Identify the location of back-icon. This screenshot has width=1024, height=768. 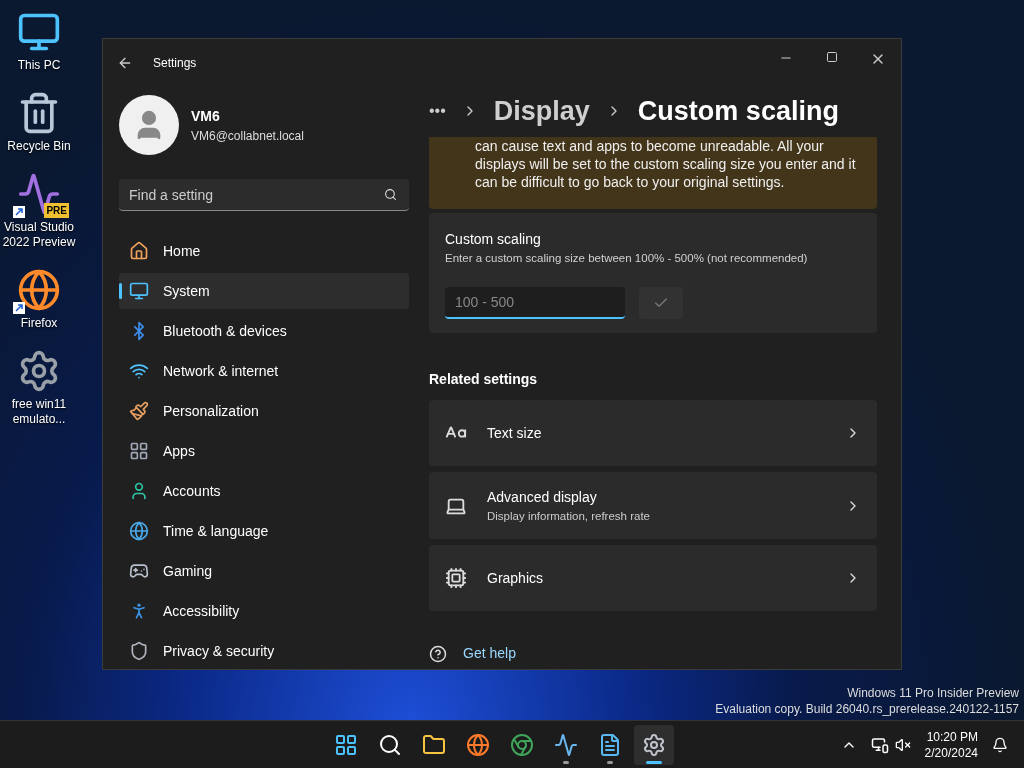
(125, 63).